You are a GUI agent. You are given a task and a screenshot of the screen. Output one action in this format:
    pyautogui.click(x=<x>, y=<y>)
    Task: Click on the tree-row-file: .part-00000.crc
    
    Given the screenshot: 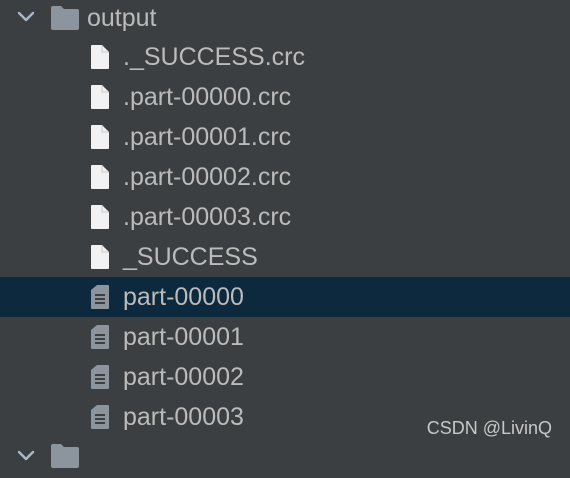 What is the action you would take?
    pyautogui.click(x=285, y=97)
    